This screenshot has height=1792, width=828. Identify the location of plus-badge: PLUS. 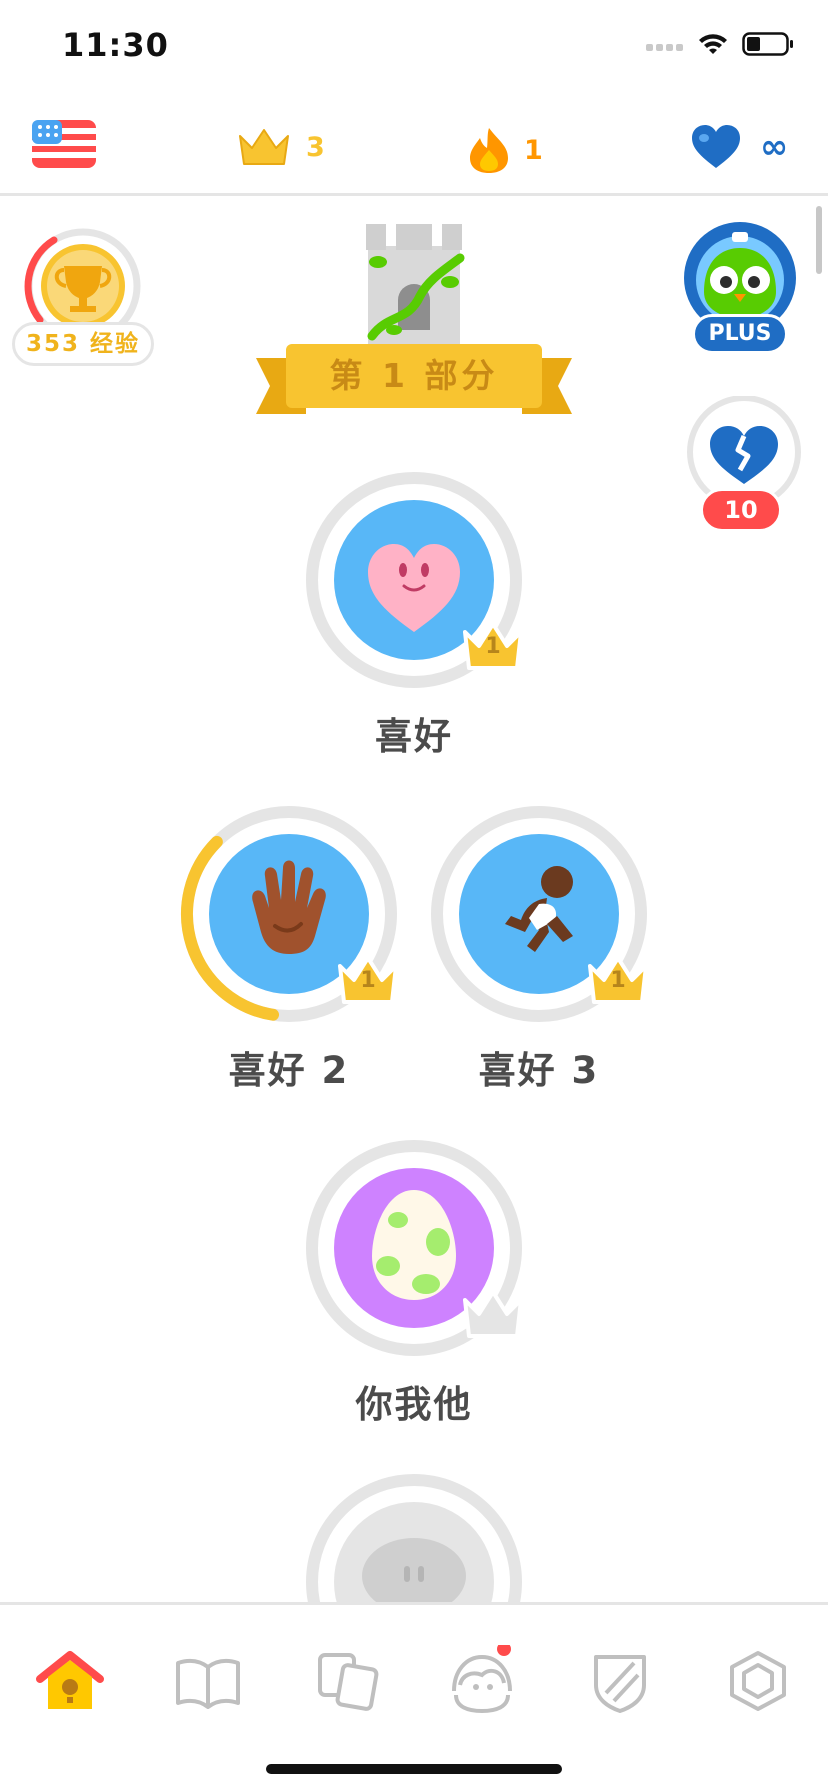
(740, 292).